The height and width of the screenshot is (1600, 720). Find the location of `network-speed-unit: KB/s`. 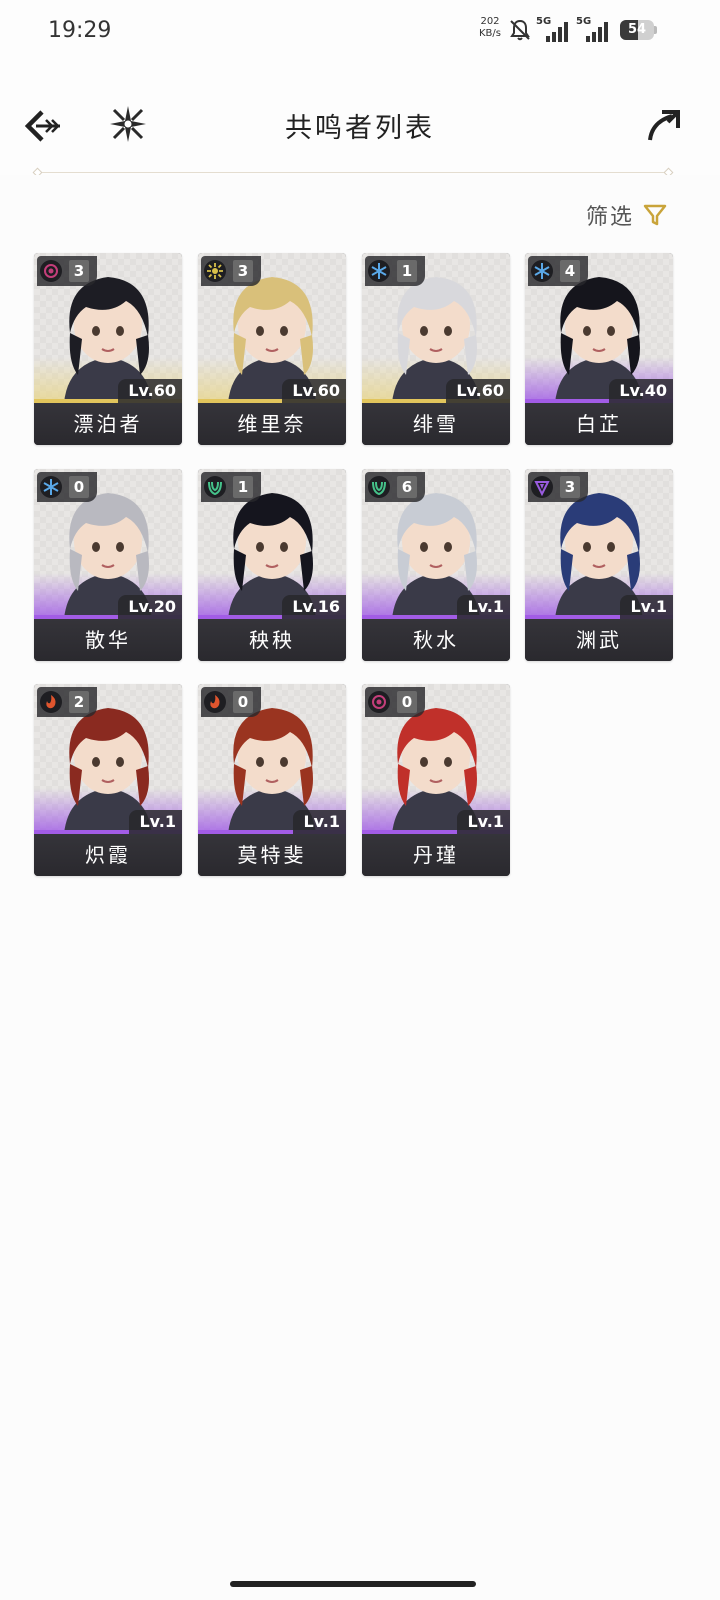

network-speed-unit: KB/s is located at coordinates (490, 33).